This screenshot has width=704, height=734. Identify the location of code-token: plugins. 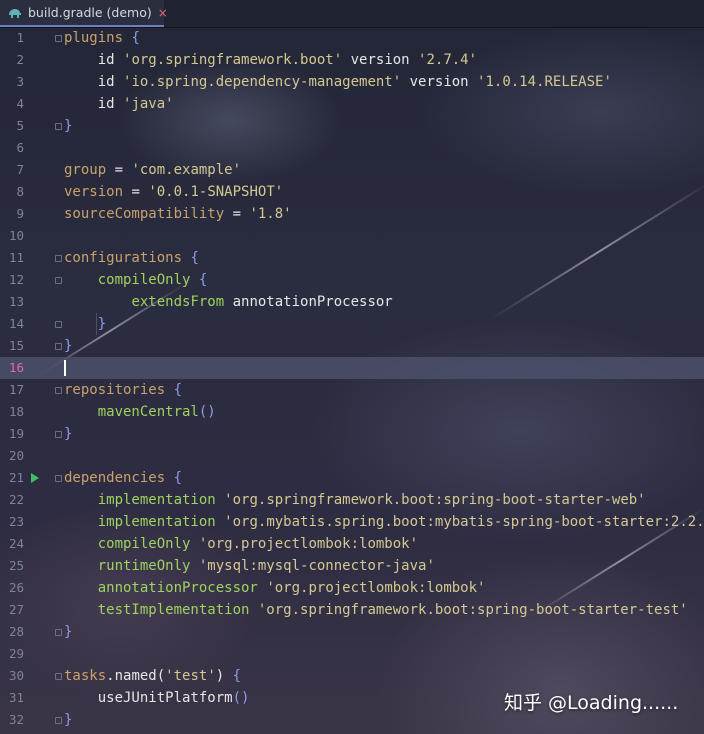
(94, 38).